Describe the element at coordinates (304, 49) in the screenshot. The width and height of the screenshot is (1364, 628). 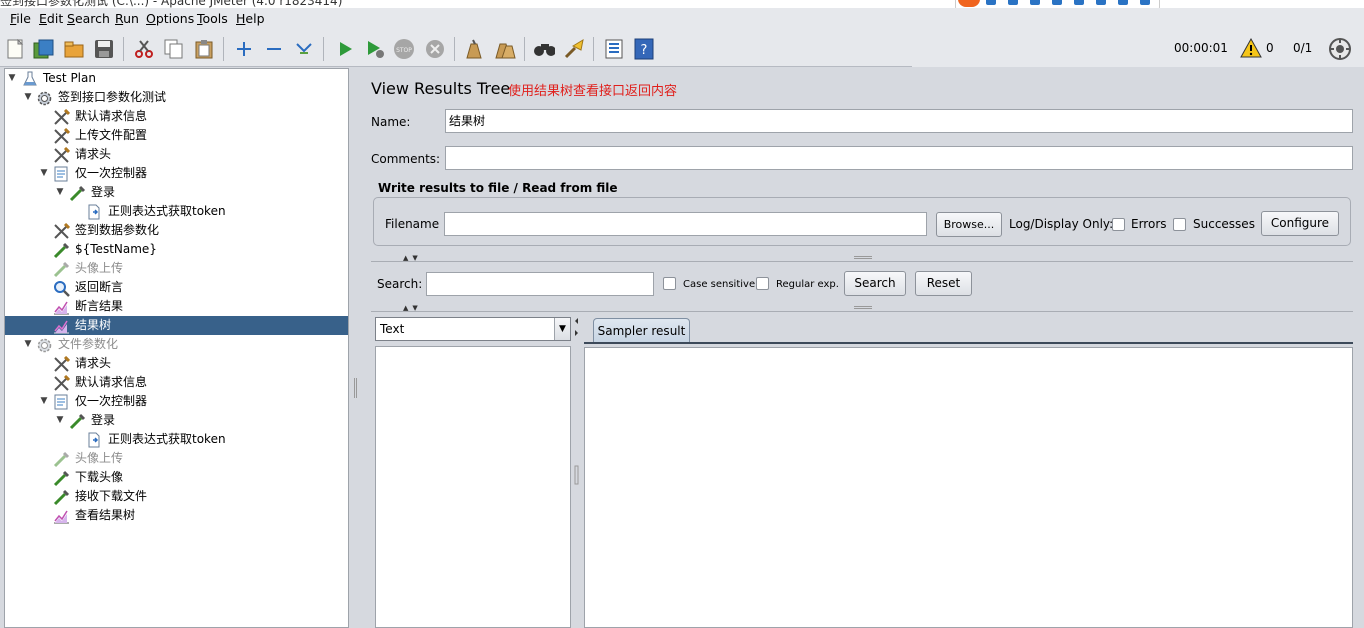
I see `toggle-icon` at that location.